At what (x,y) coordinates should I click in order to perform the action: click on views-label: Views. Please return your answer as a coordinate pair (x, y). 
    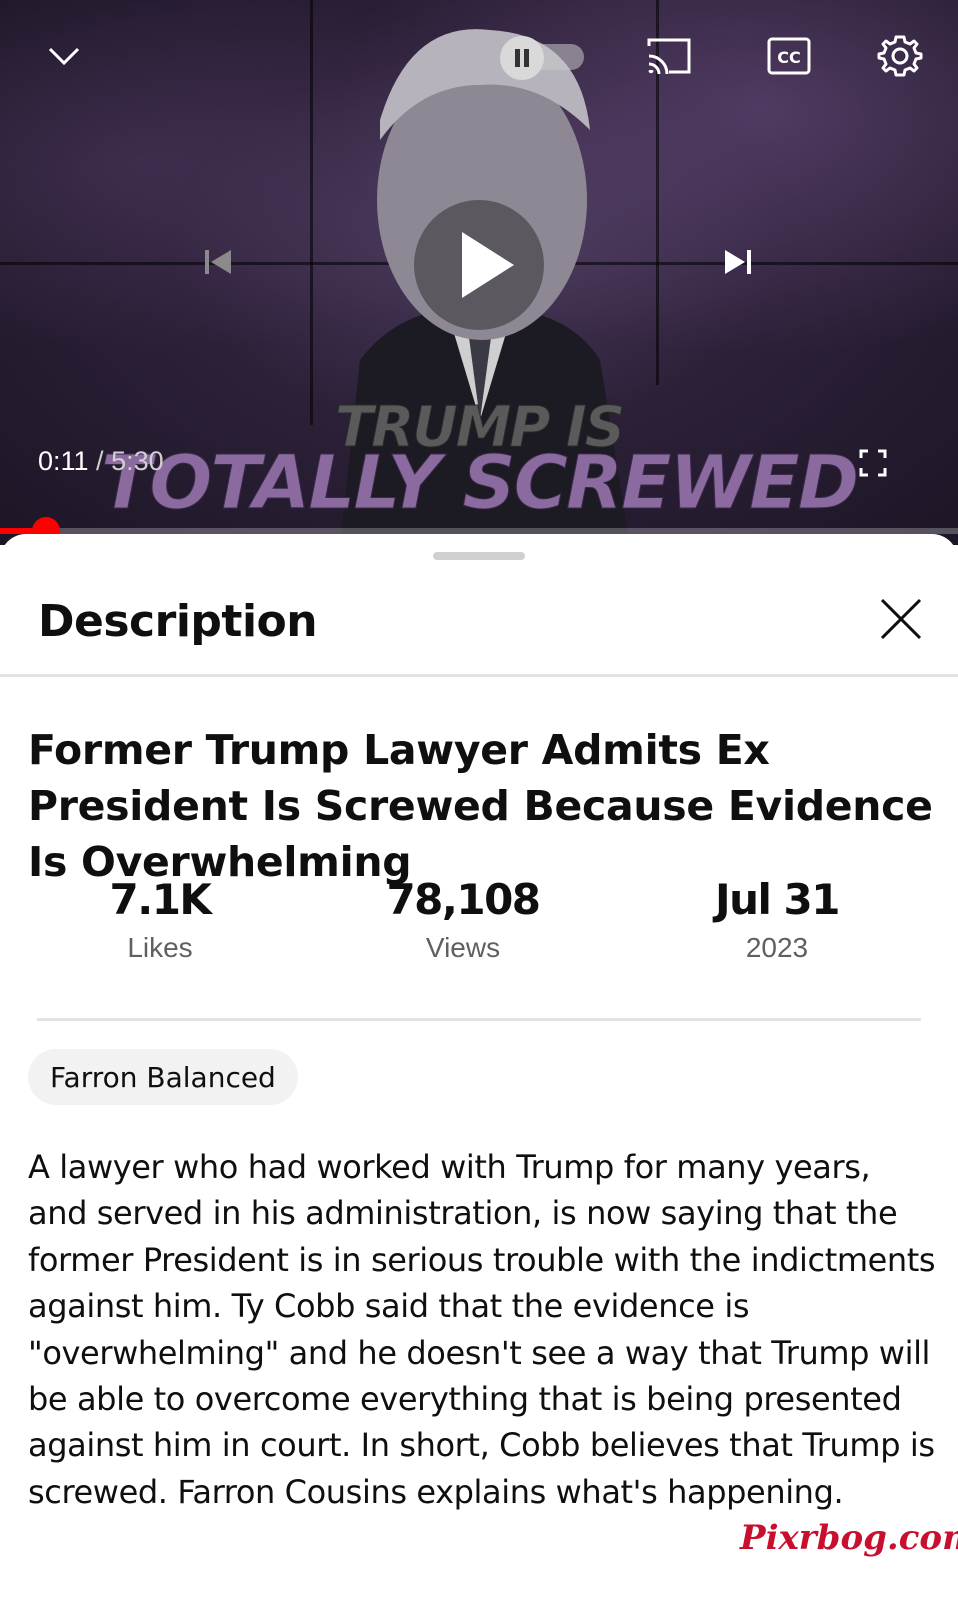
    Looking at the image, I should click on (463, 947).